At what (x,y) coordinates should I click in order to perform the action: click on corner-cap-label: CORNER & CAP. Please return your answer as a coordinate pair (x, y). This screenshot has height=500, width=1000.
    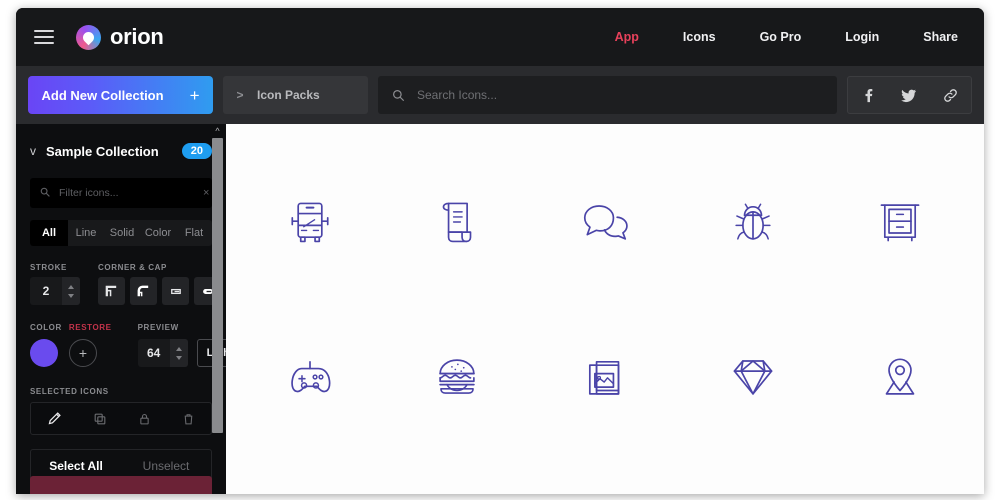
    Looking at the image, I should click on (132, 267).